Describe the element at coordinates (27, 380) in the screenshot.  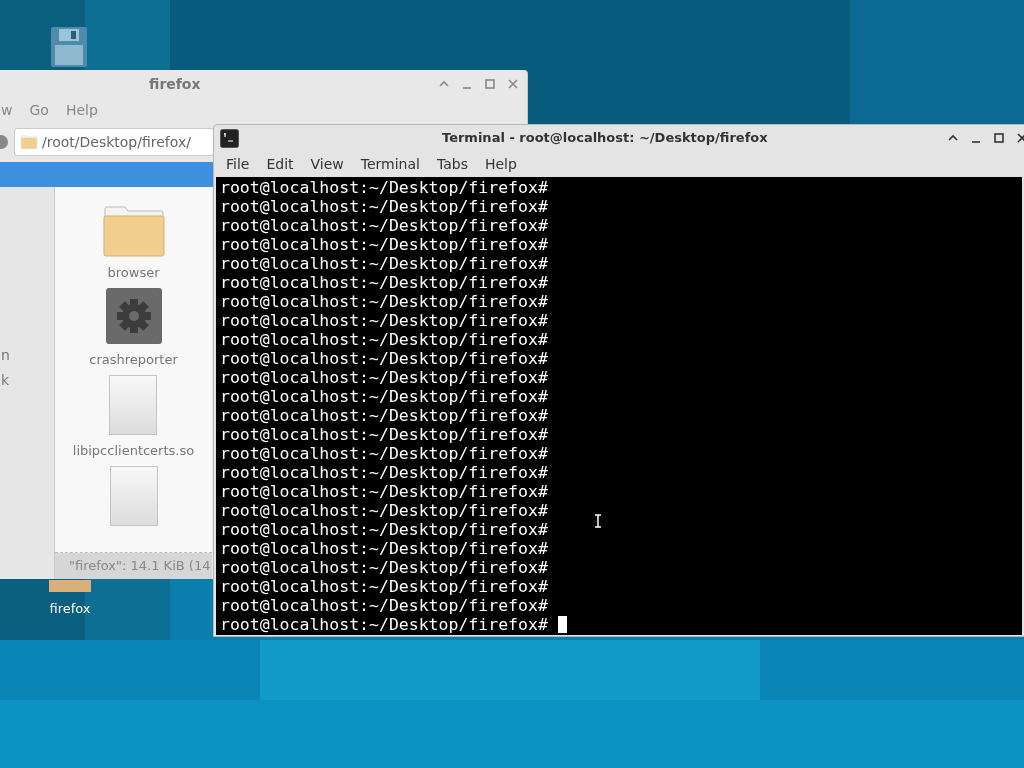
I see `sidebar-item: k` at that location.